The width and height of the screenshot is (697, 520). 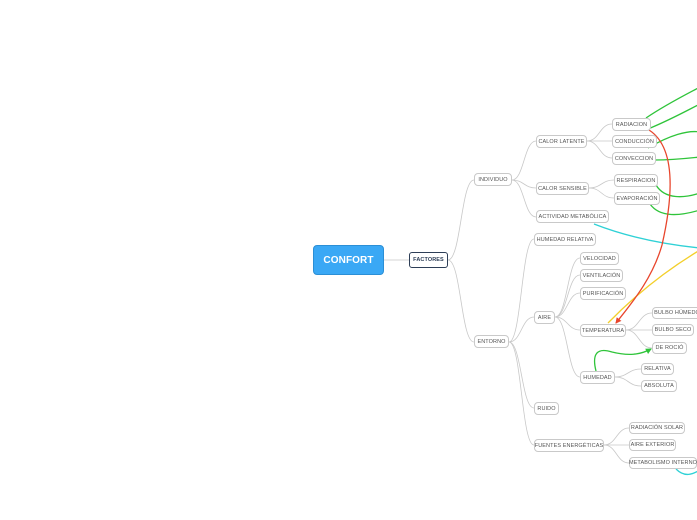 What do you see at coordinates (524, 160) in the screenshot?
I see `connector-individuo-calor-latente` at bounding box center [524, 160].